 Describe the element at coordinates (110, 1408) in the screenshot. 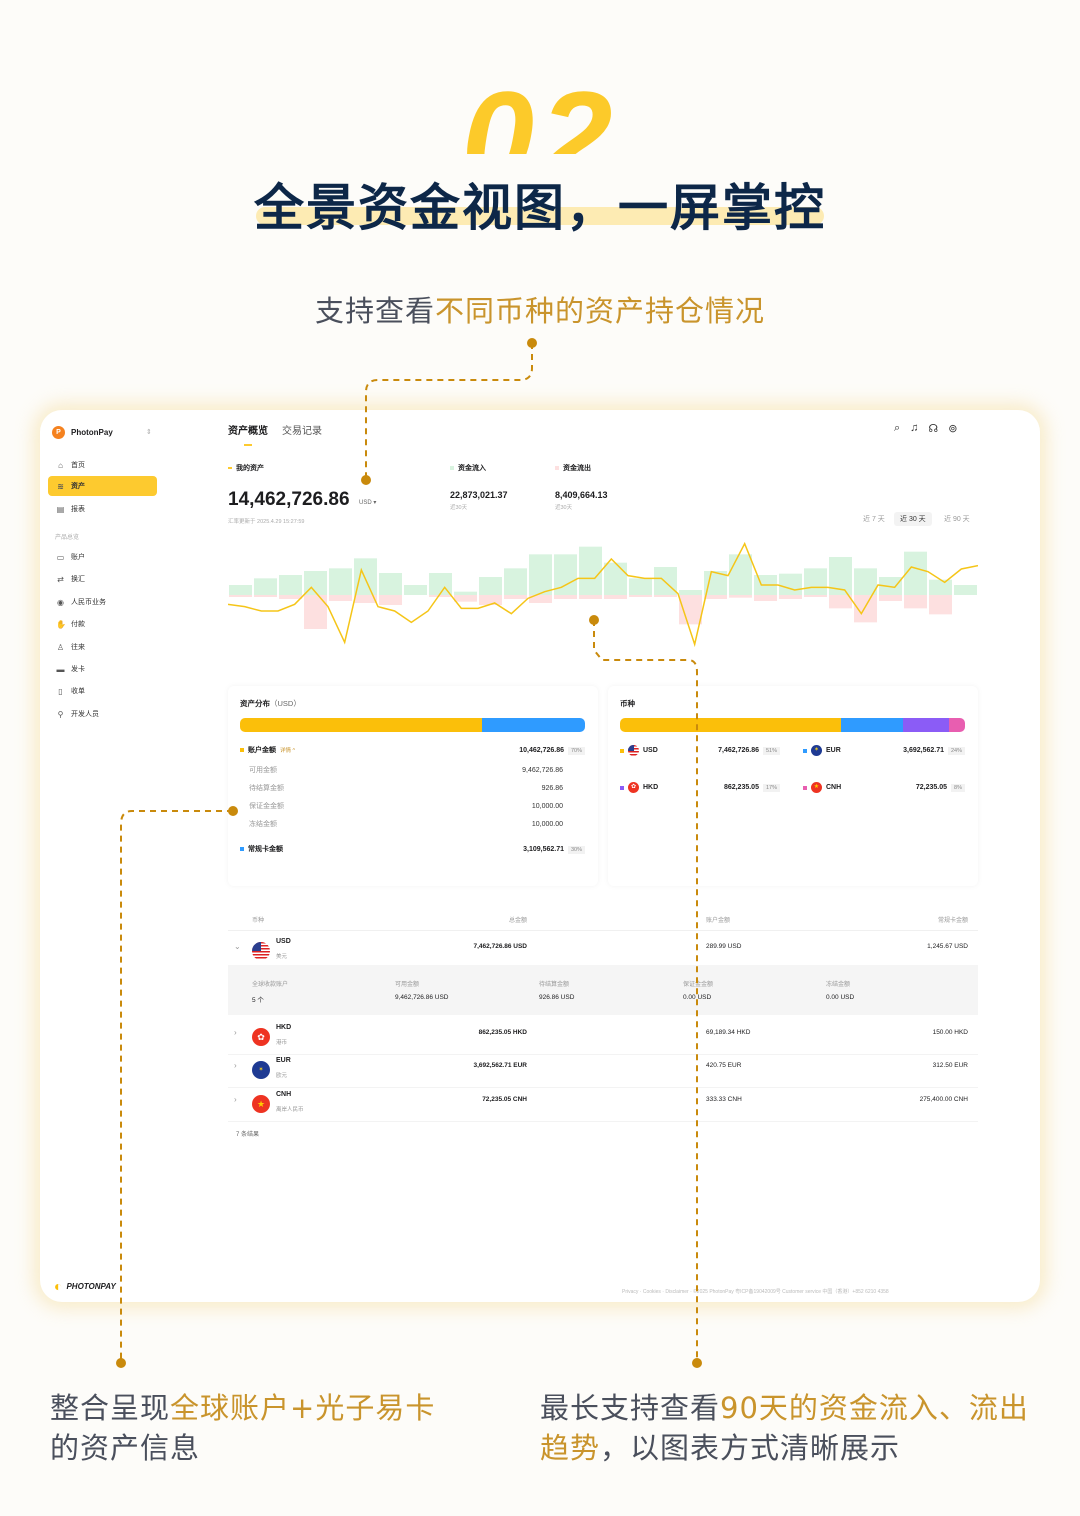

I see `callout-text: 整合呈现` at that location.